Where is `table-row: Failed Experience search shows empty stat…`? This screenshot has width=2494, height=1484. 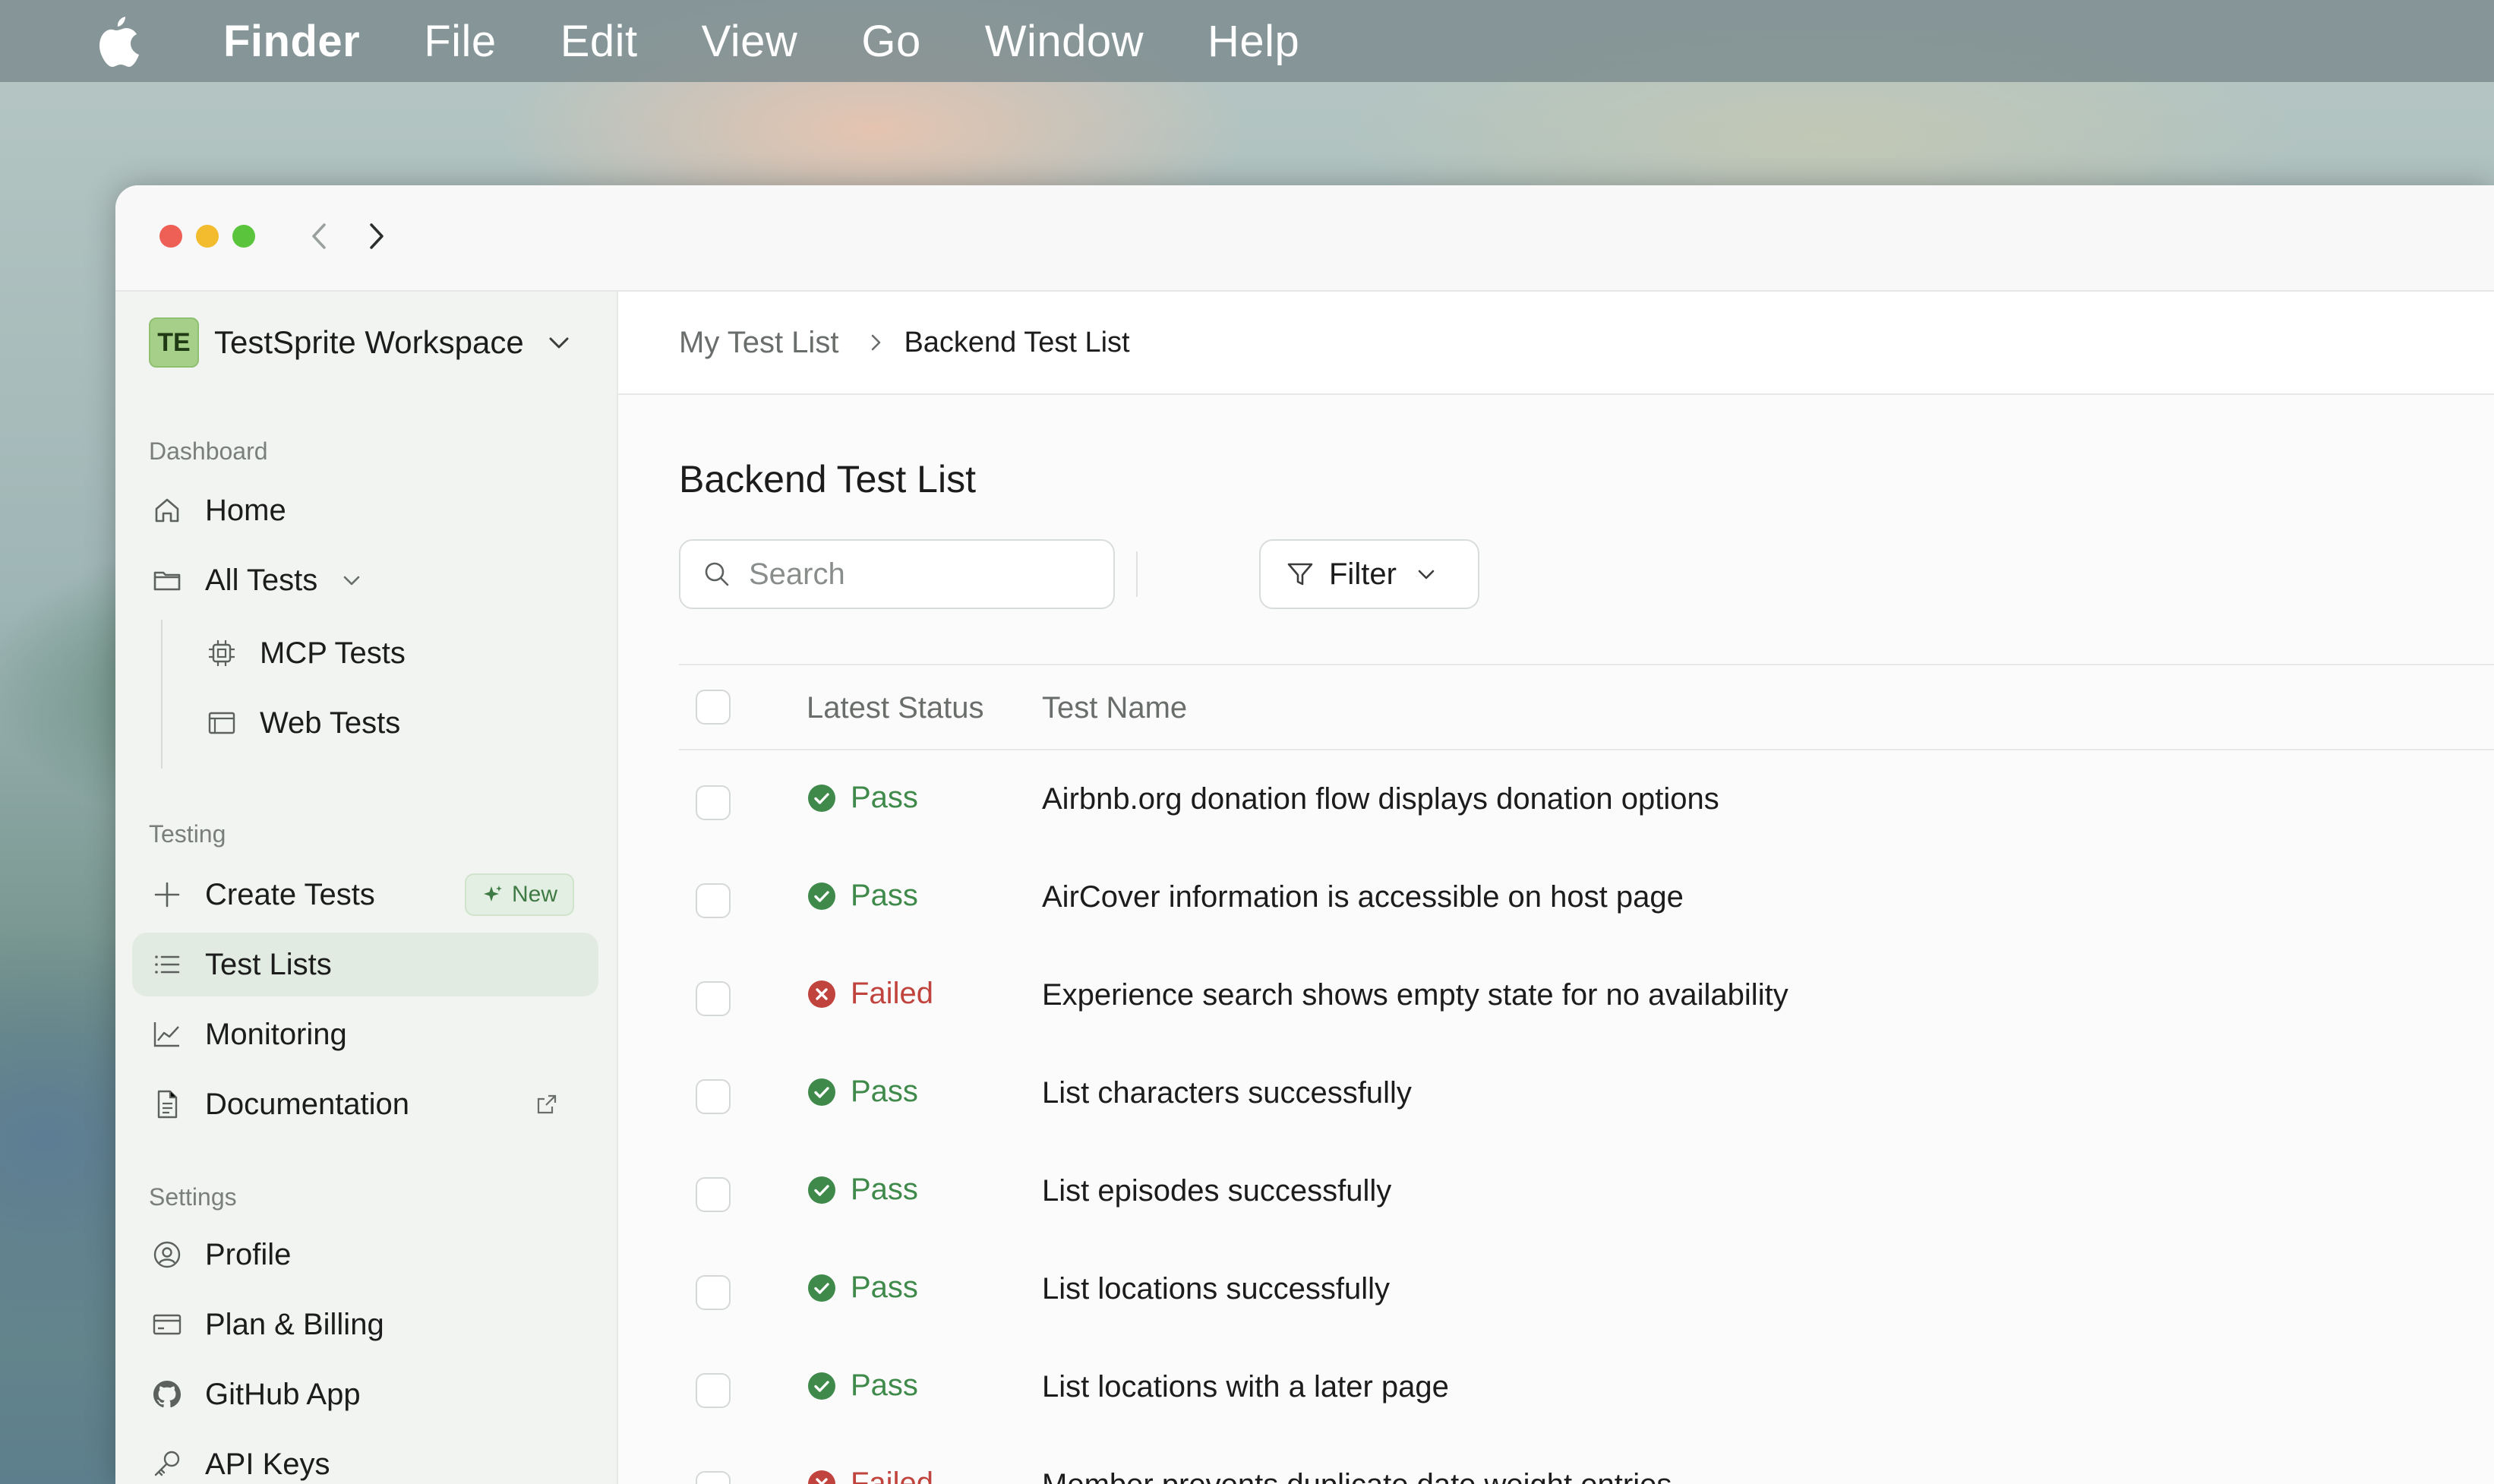
table-row: Failed Experience search shows empty stat… is located at coordinates (1587, 995).